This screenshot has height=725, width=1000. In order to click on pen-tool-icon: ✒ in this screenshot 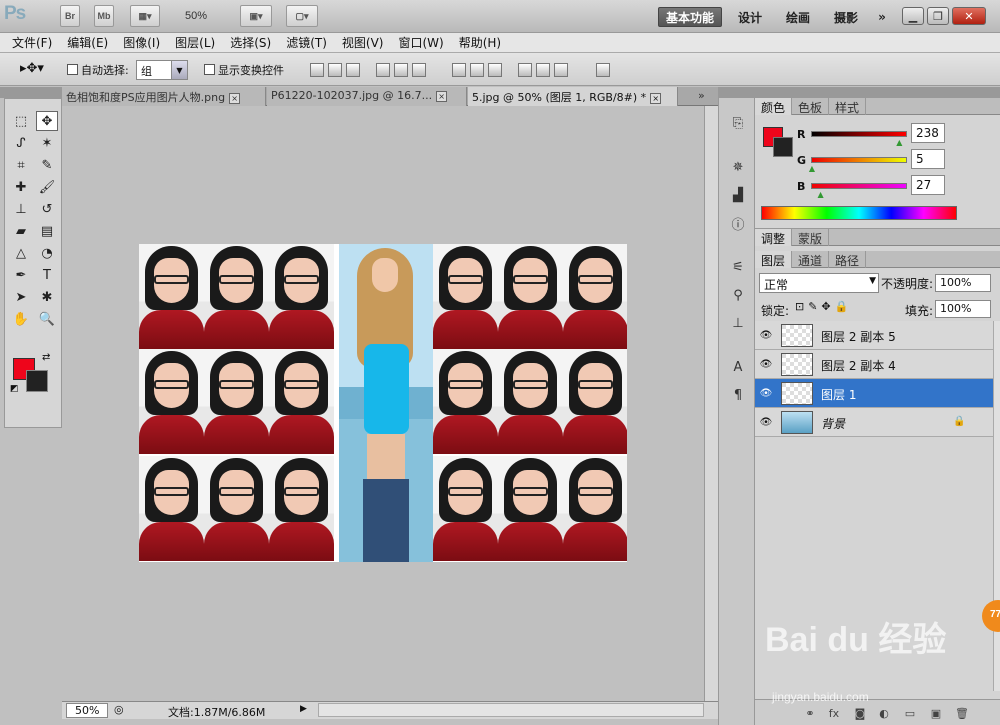, I will do `click(21, 275)`.